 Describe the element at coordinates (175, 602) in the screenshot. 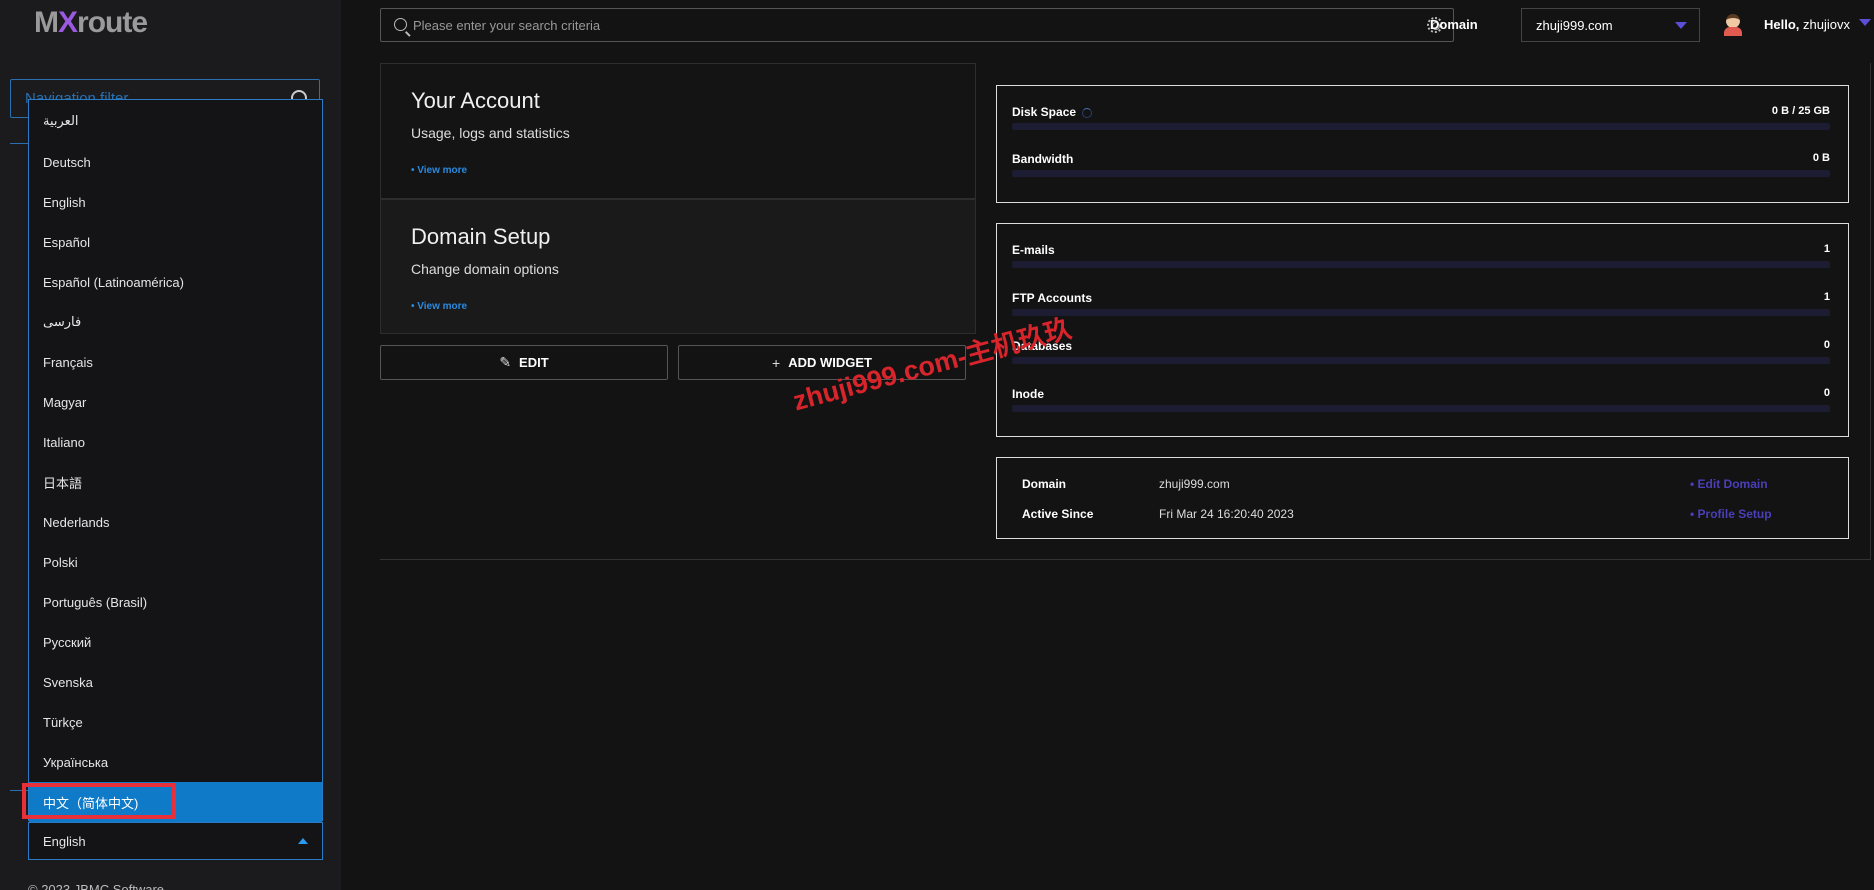

I see `language-option: Português (Brasil)` at that location.